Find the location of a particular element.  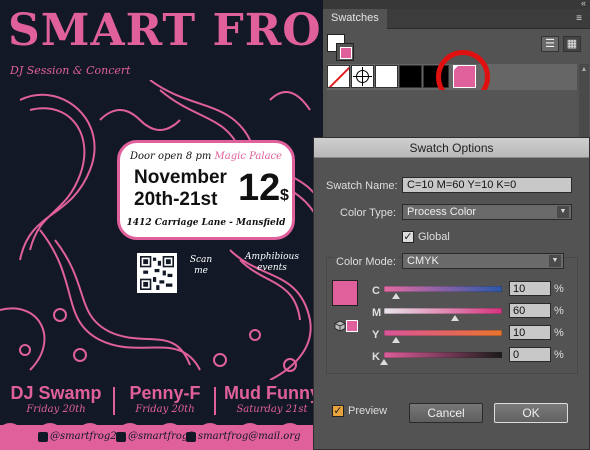

qr-code is located at coordinates (157, 273).